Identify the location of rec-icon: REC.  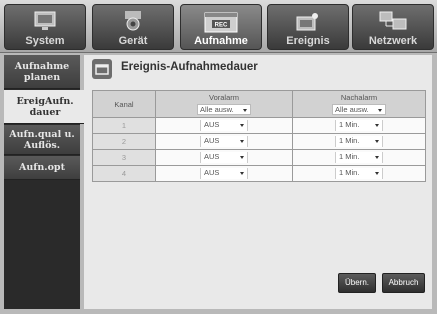
(221, 22).